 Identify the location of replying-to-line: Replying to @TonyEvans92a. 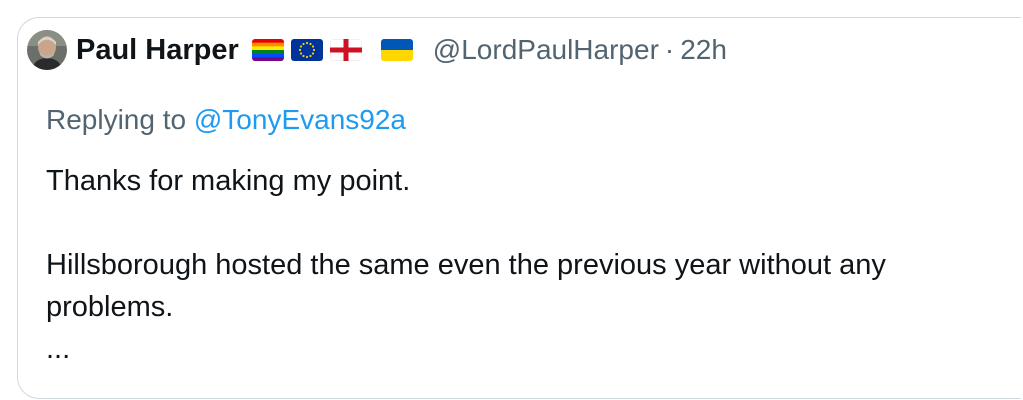
(226, 120).